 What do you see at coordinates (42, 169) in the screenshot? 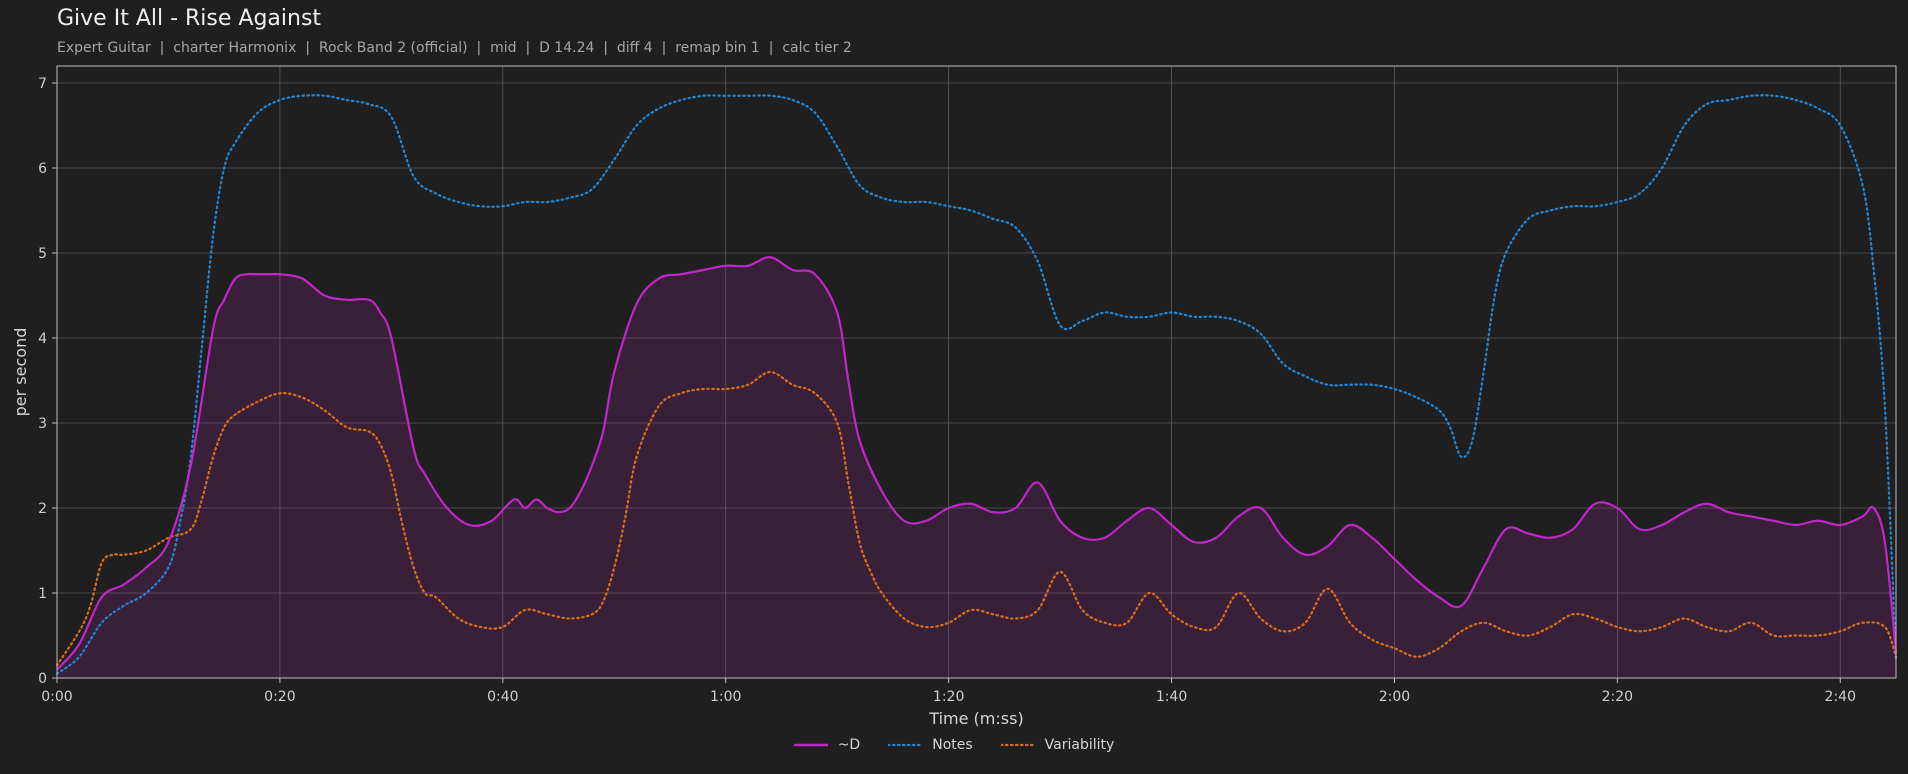
I see `y-tick-label: 6` at bounding box center [42, 169].